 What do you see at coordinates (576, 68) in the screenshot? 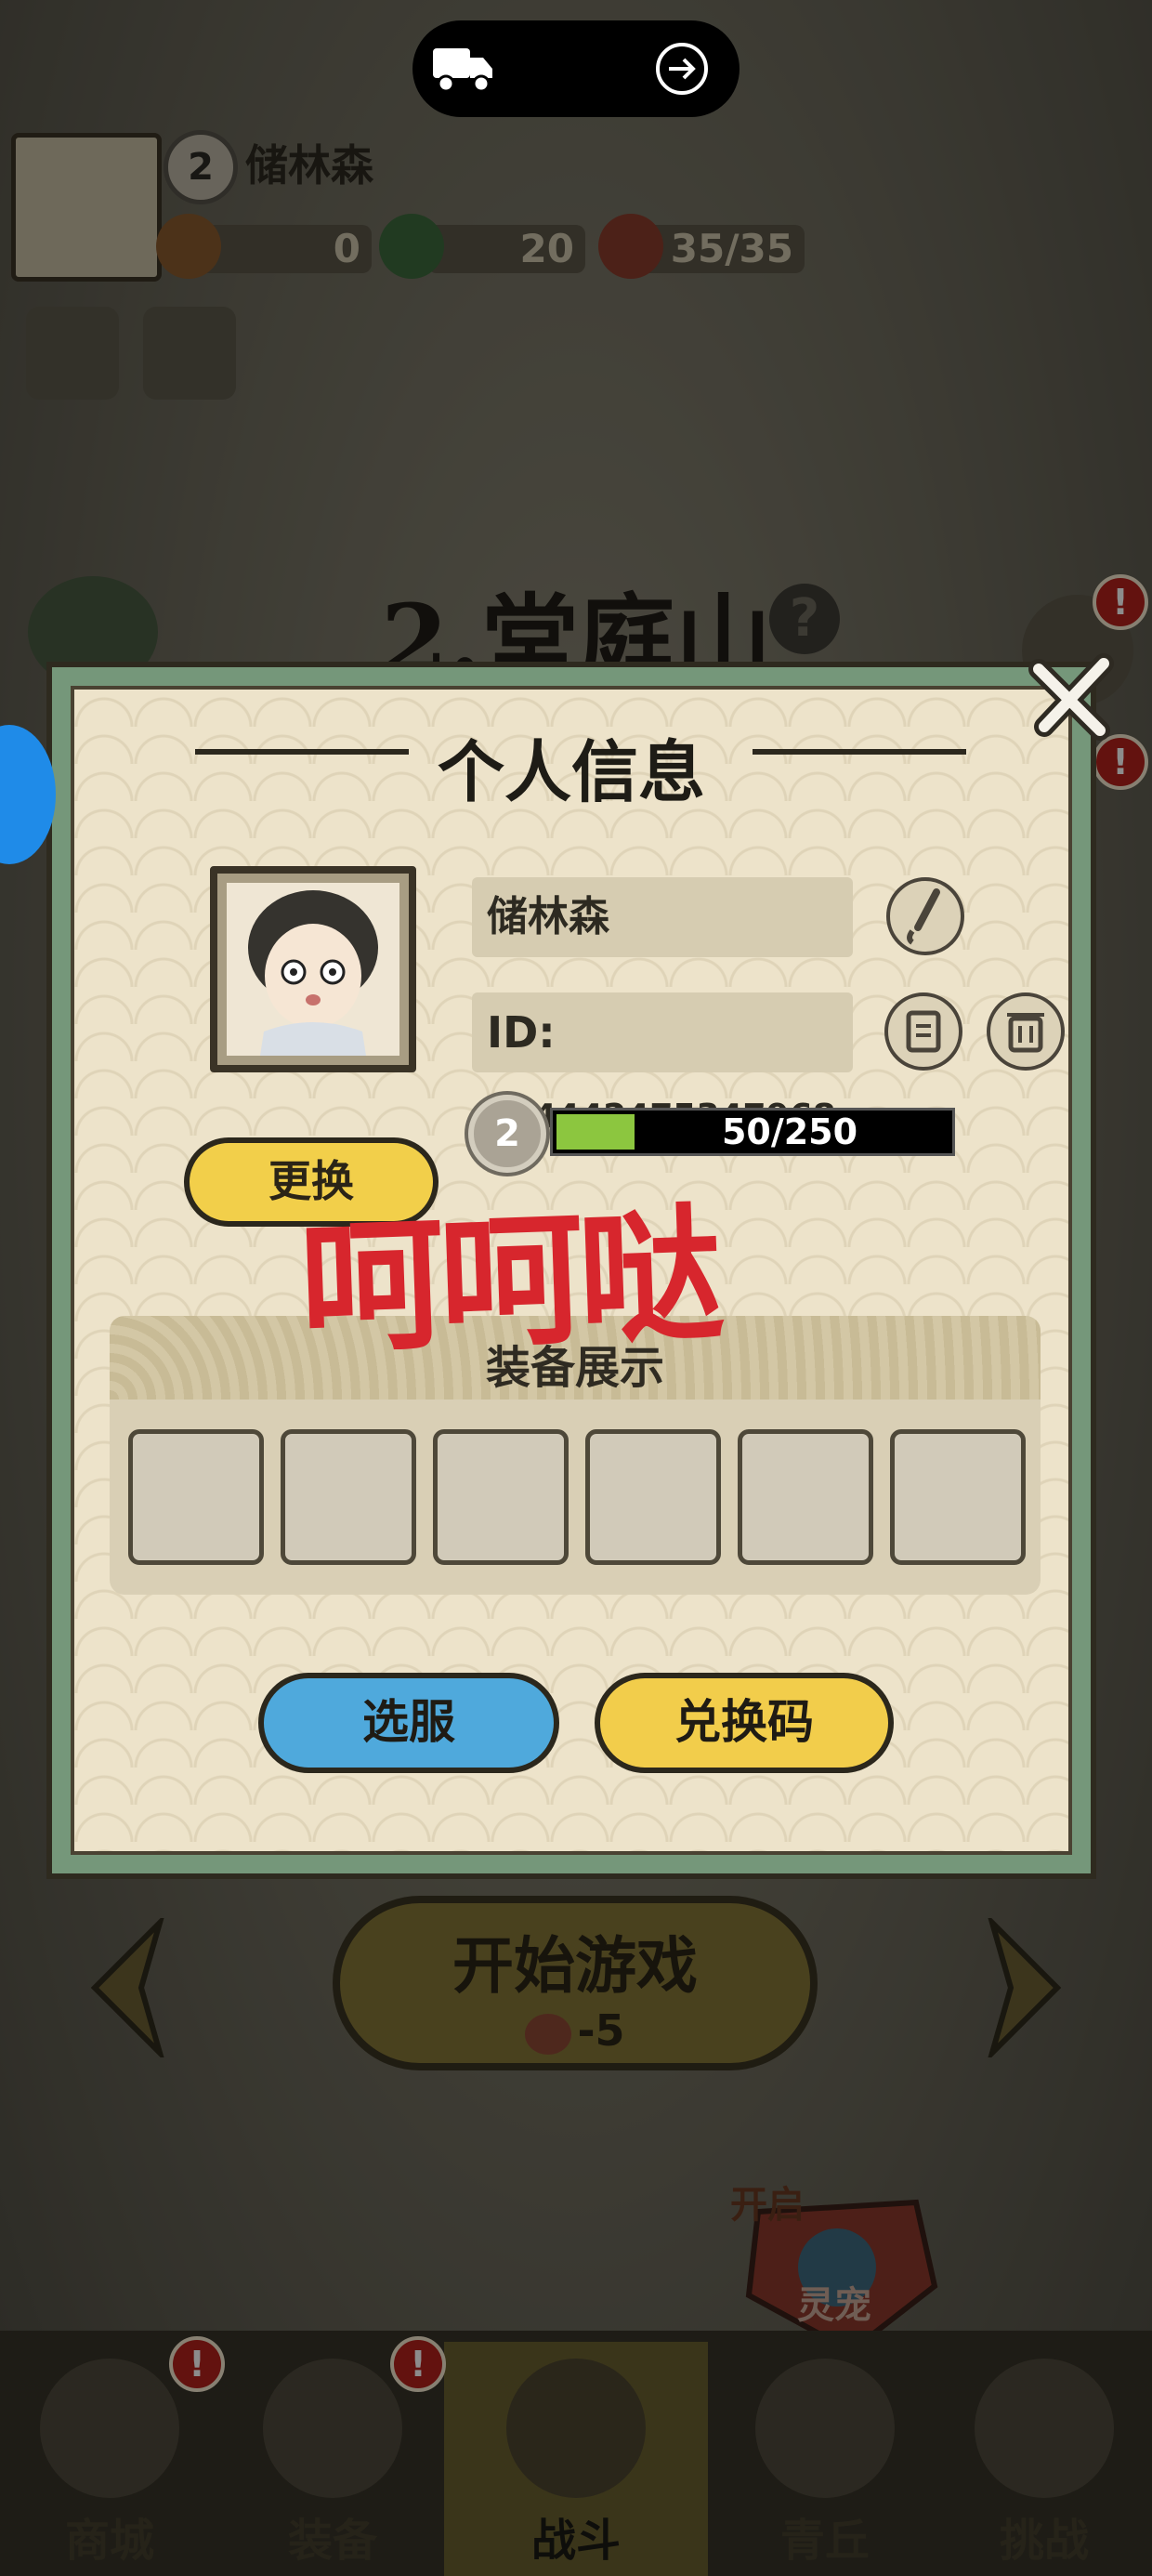
I see `top-system-pill` at bounding box center [576, 68].